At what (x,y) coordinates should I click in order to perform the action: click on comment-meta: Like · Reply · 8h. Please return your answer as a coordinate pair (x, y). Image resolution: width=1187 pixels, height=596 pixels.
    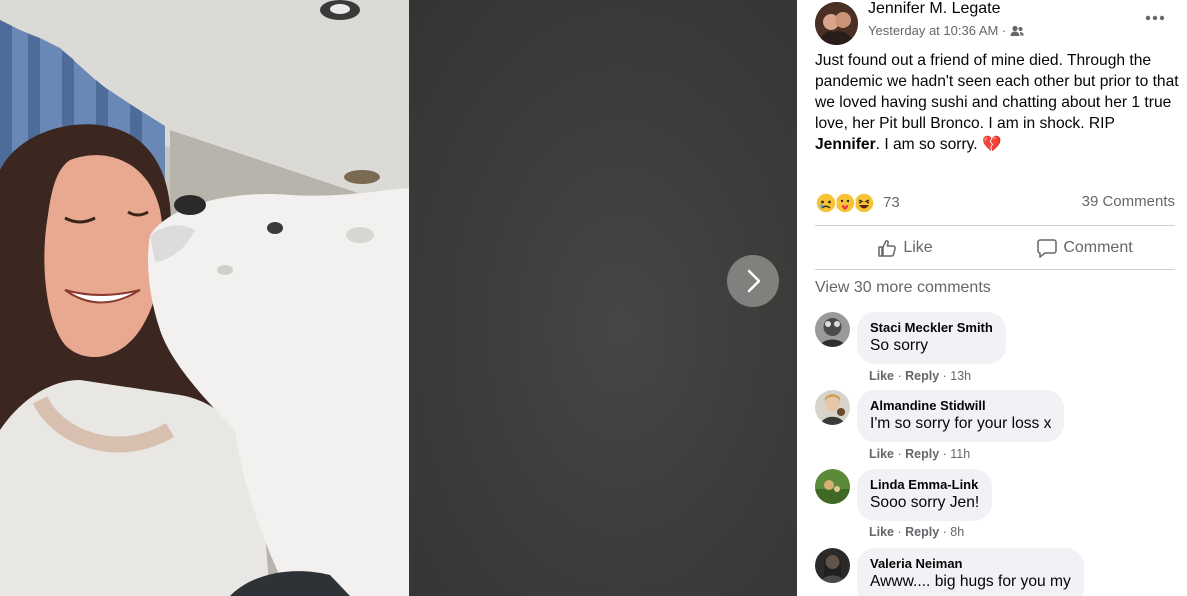
    Looking at the image, I should click on (917, 532).